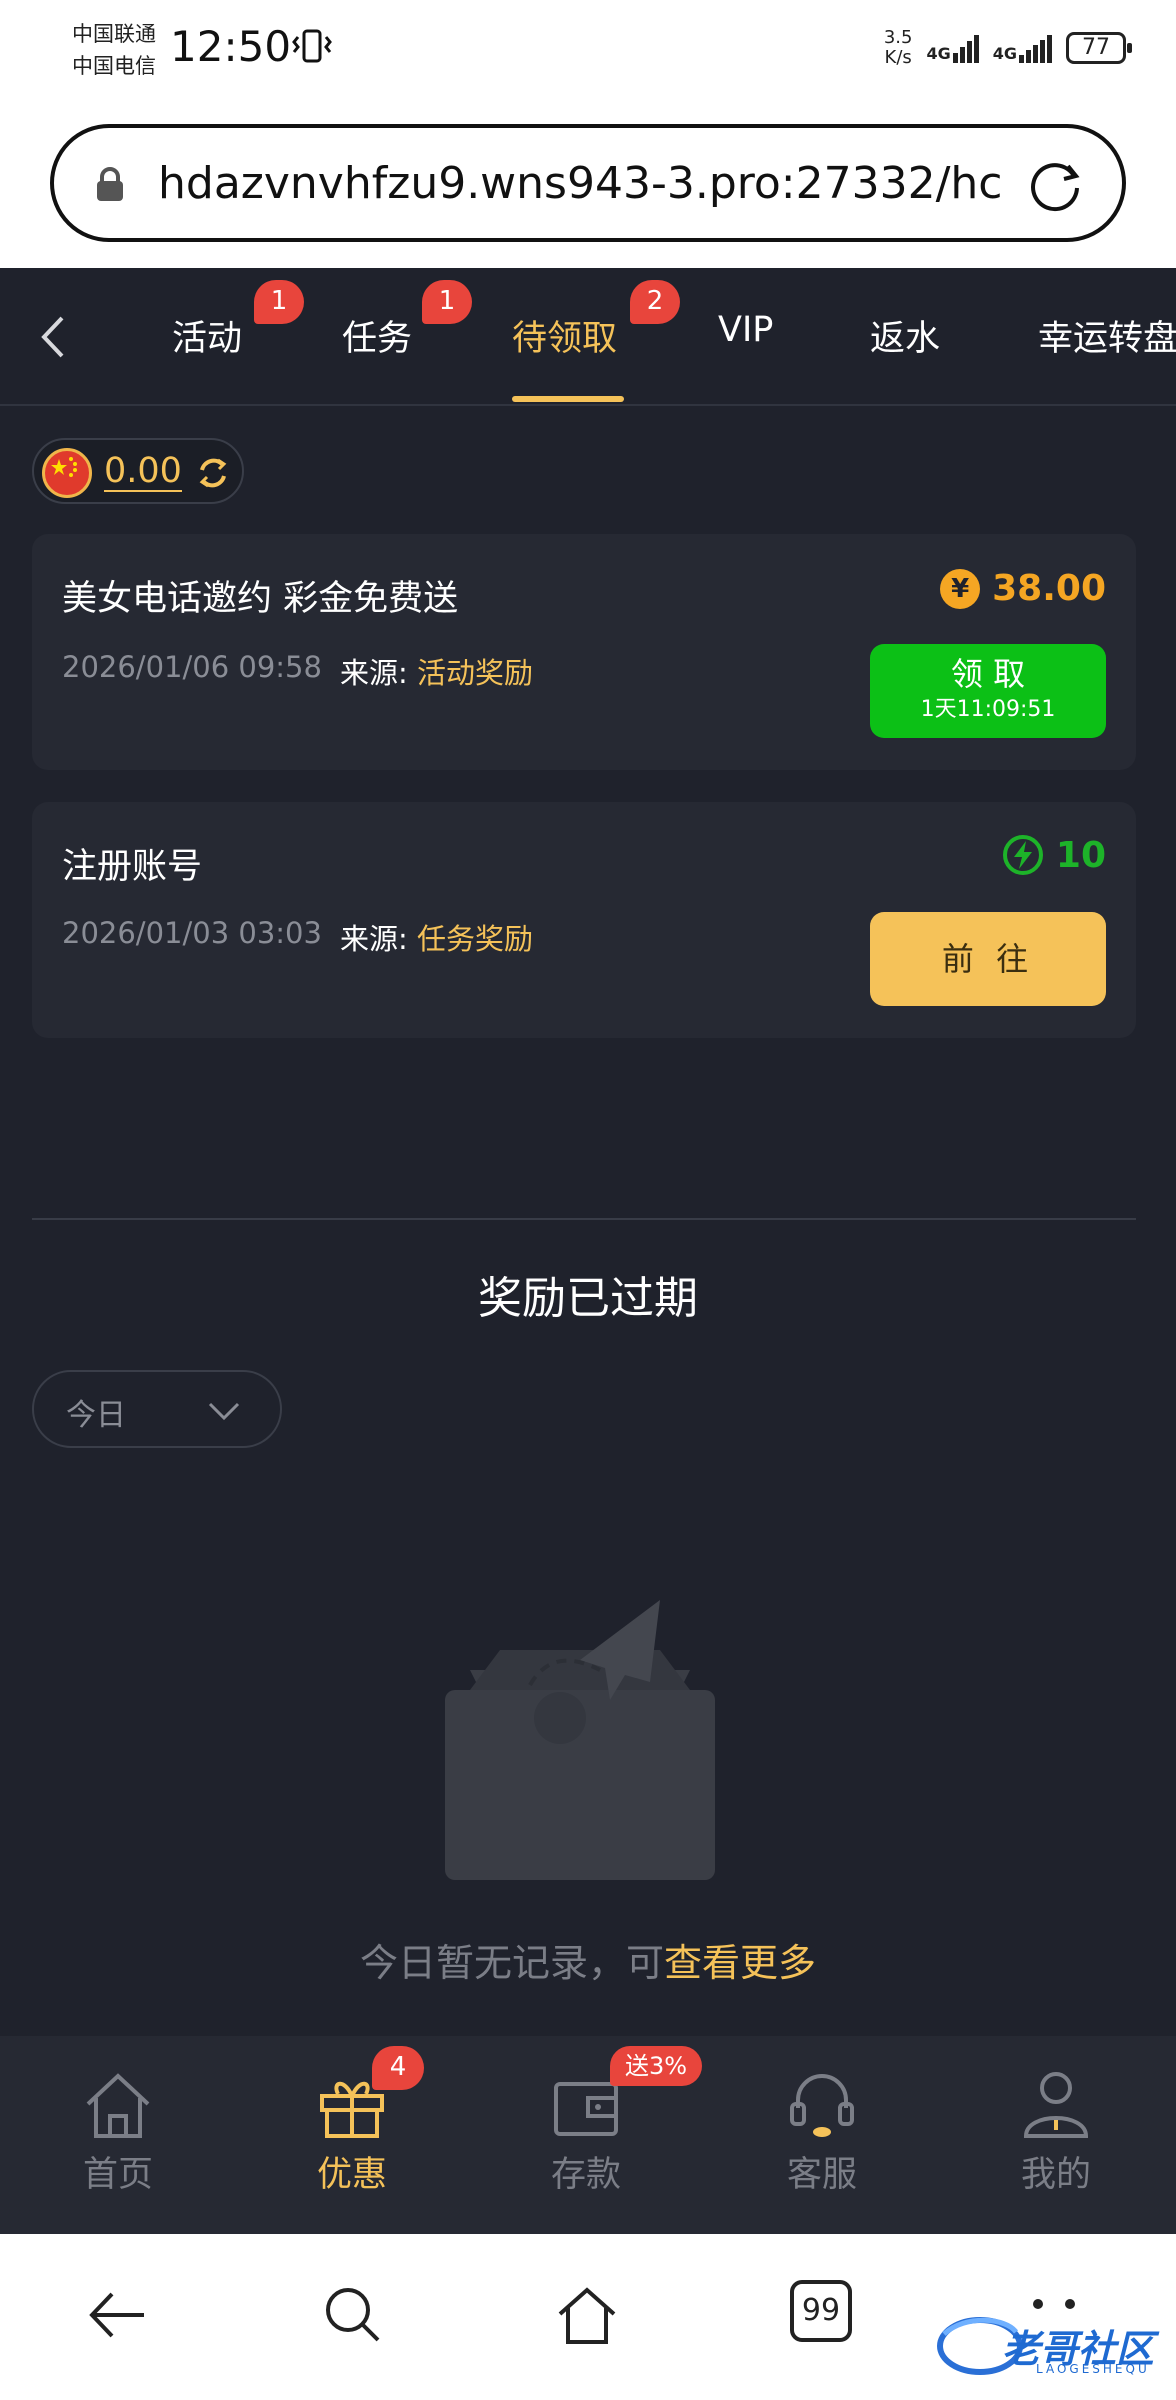  What do you see at coordinates (377, 339) in the screenshot?
I see `tab-label: 任务` at bounding box center [377, 339].